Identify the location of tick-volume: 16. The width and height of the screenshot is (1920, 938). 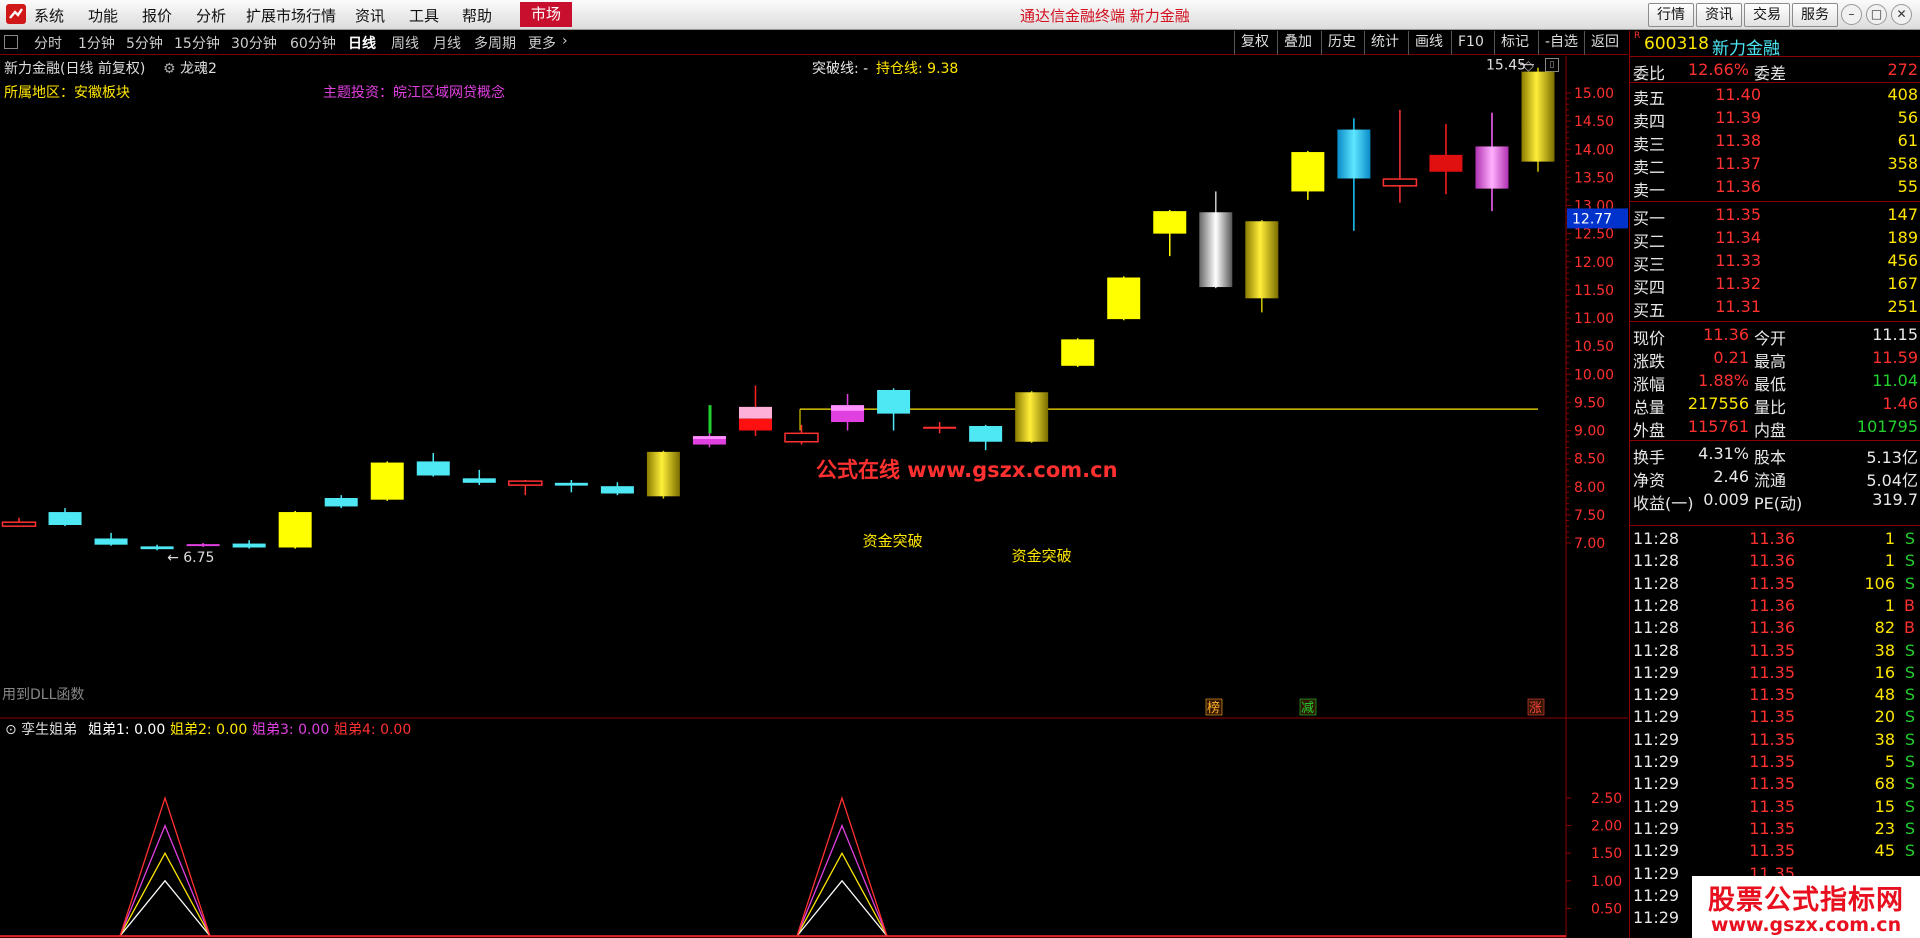
(1884, 672).